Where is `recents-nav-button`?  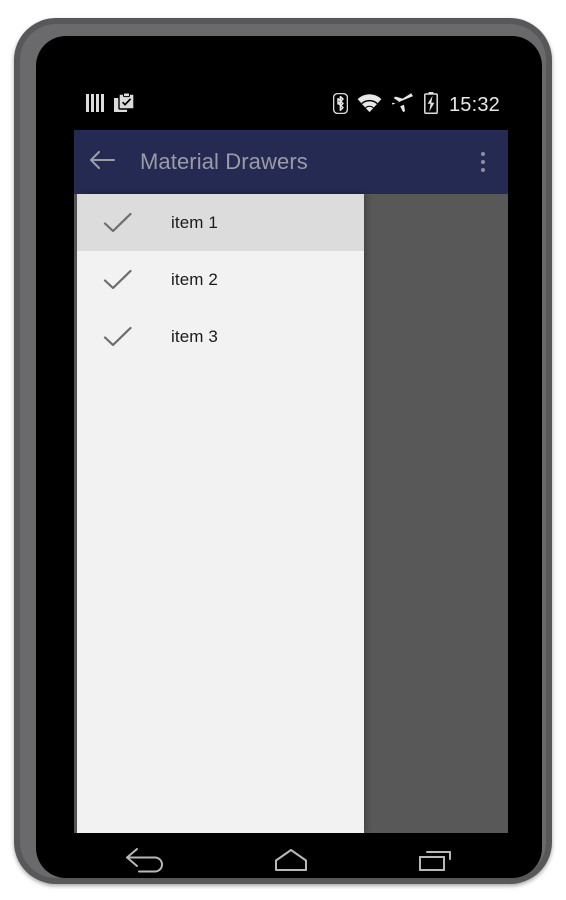 recents-nav-button is located at coordinates (436, 855).